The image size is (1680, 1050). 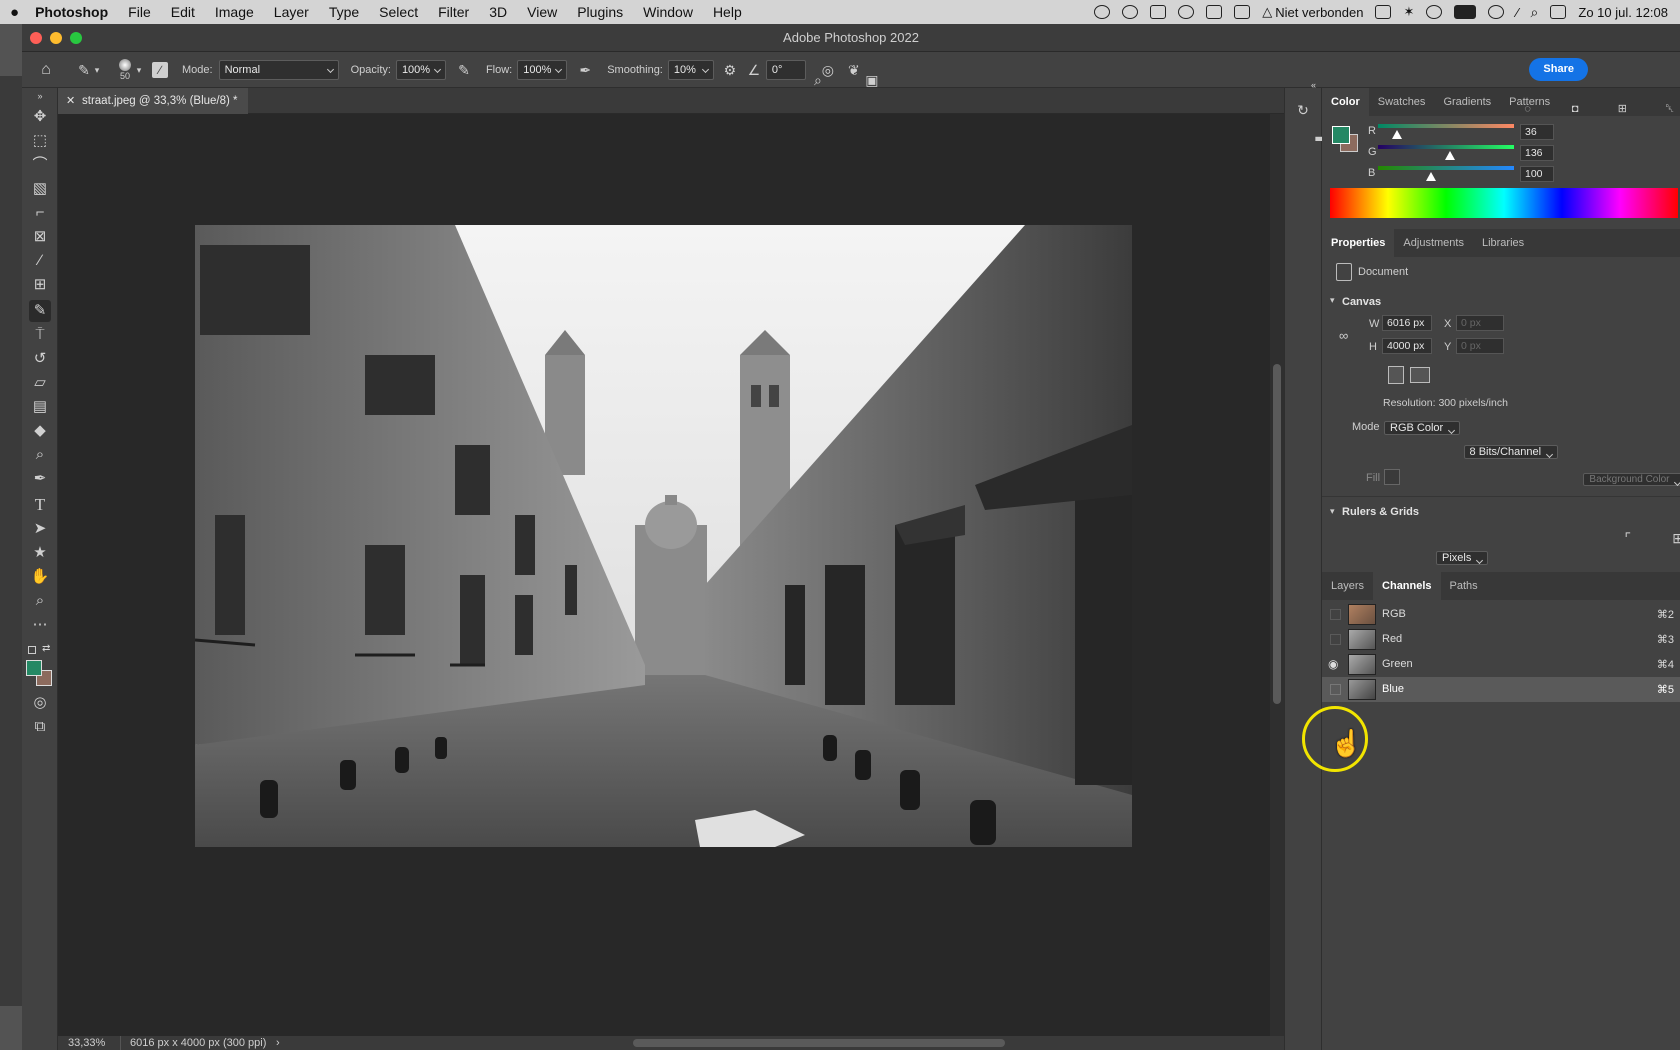 I want to click on control-center-icon, so click(x=1558, y=12).